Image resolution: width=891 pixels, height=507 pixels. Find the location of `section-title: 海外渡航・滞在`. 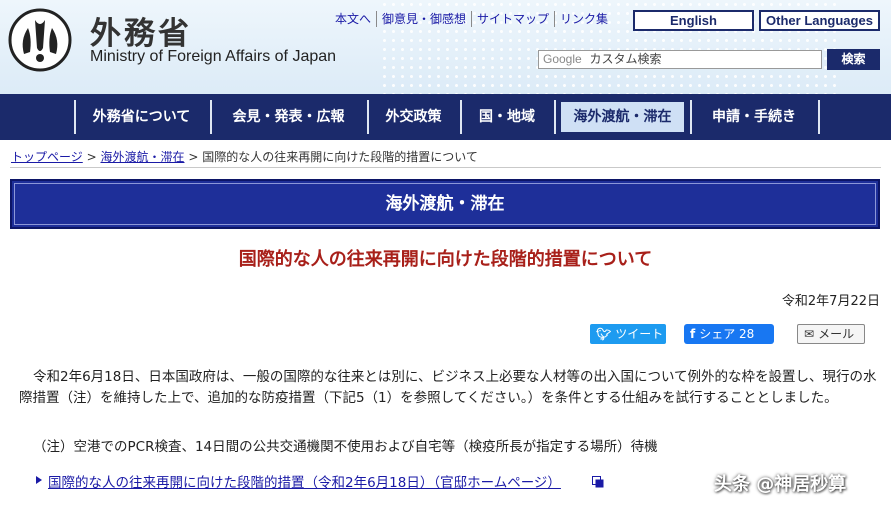

section-title: 海外渡航・滞在 is located at coordinates (445, 204).